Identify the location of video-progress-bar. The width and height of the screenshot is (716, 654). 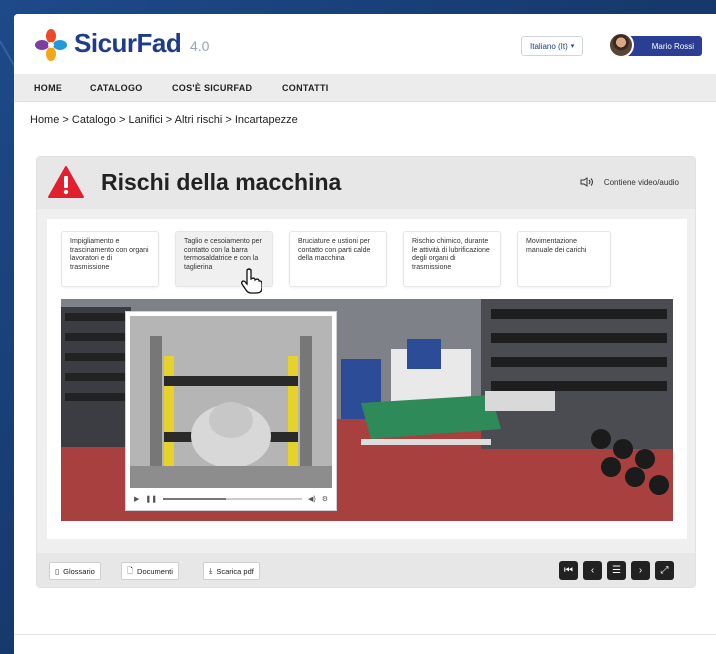
(232, 499).